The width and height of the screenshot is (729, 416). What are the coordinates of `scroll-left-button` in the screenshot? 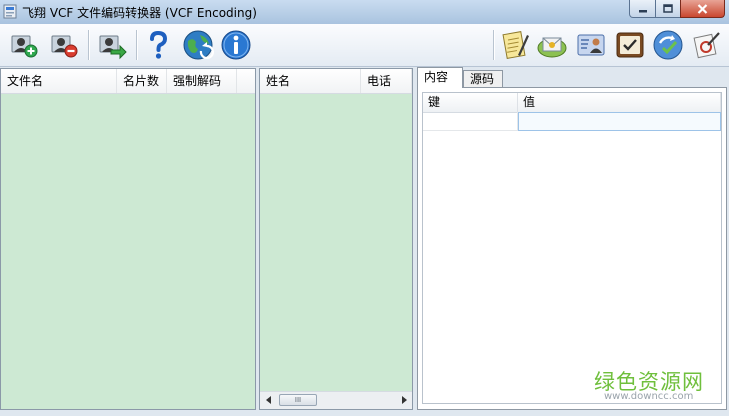 It's located at (268, 400).